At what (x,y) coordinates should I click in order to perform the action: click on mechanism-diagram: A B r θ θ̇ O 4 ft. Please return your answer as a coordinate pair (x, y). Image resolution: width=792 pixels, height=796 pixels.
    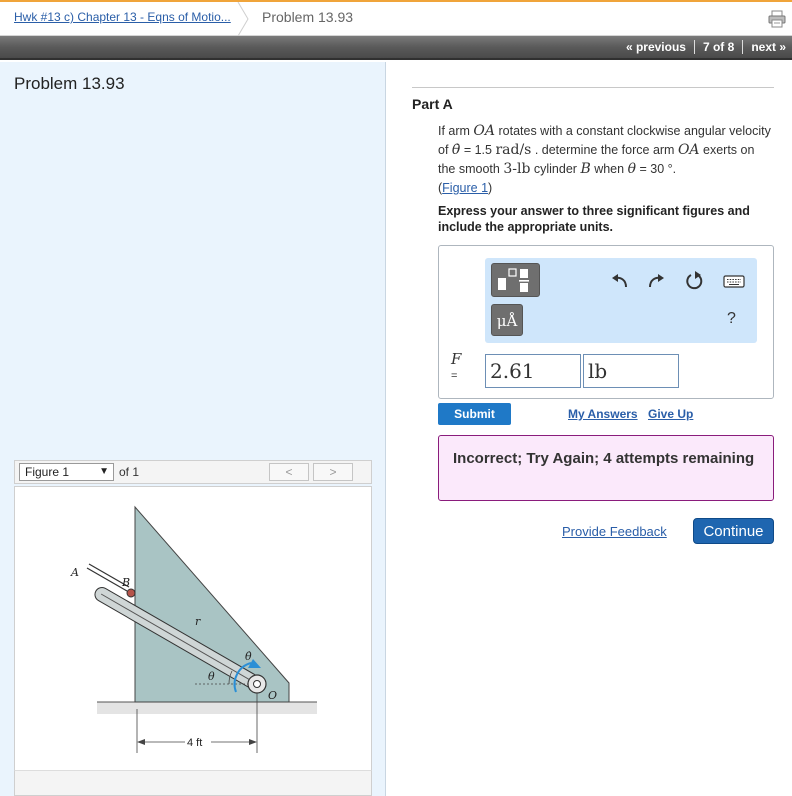
    Looking at the image, I should click on (193, 629).